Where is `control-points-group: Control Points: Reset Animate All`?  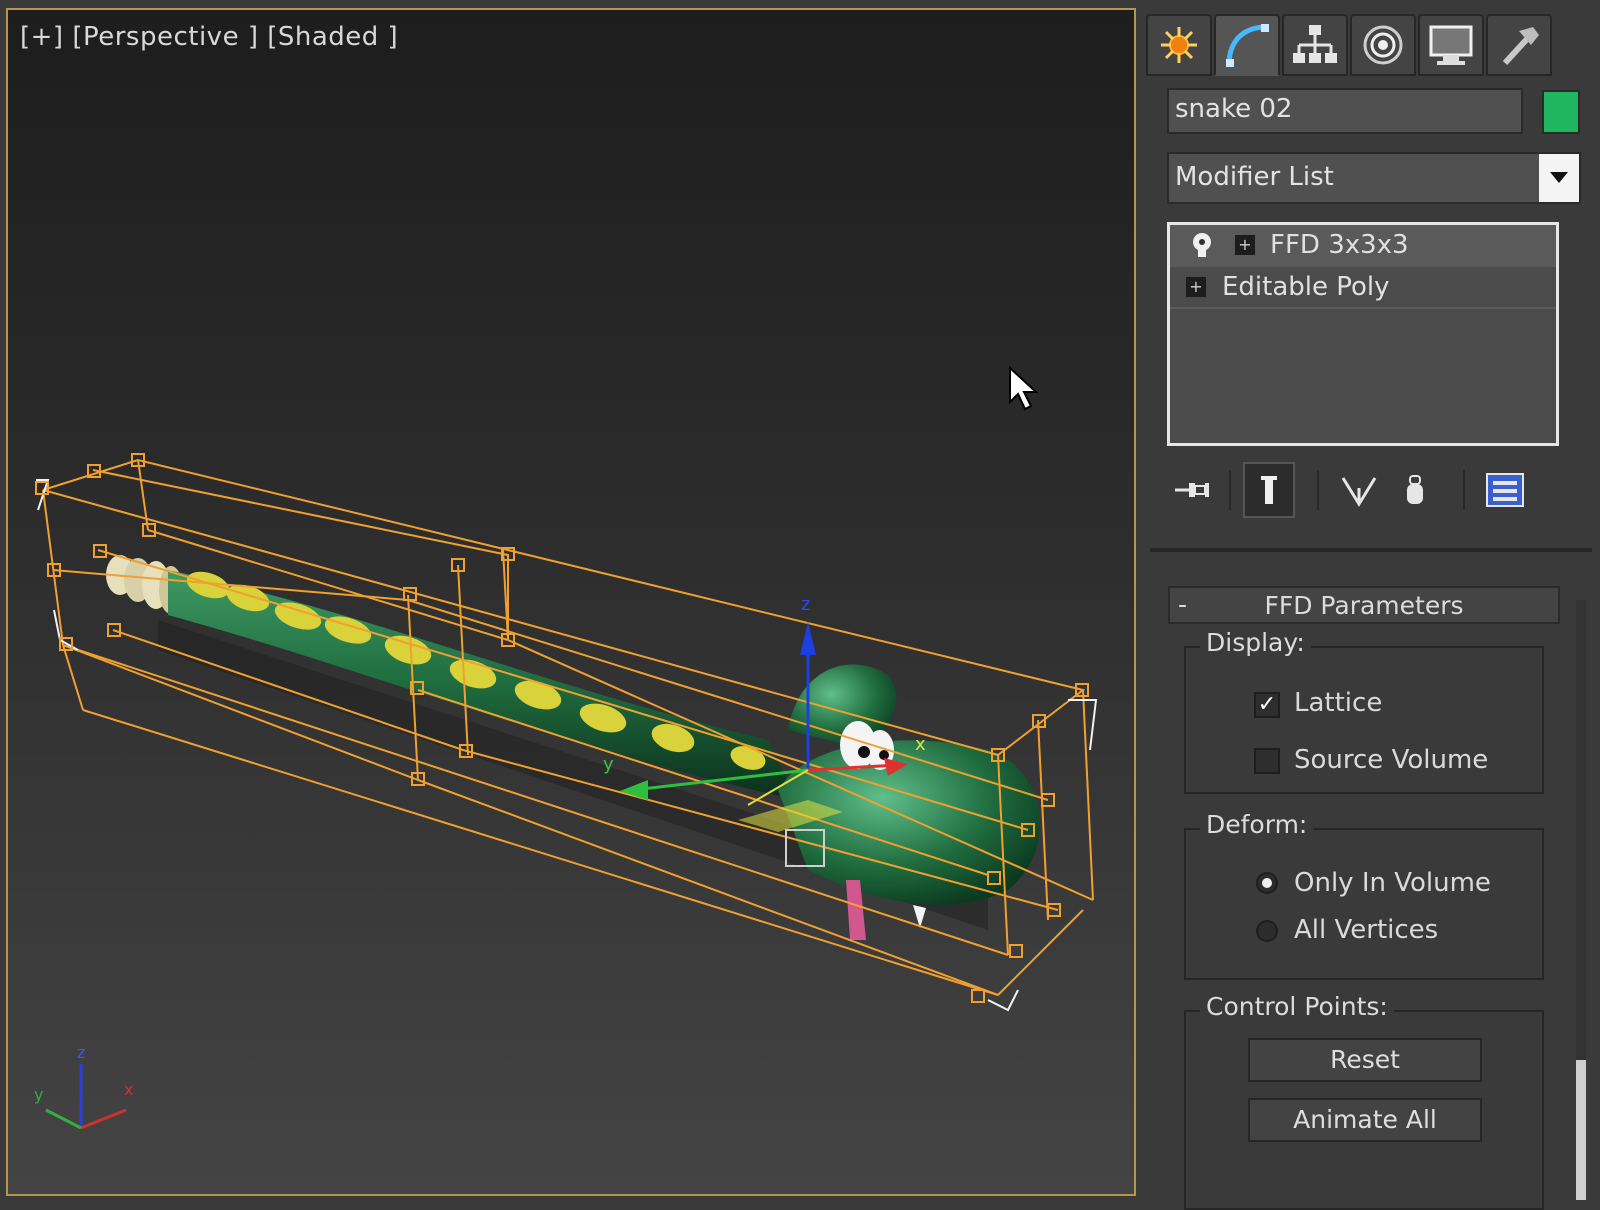
control-points-group: Control Points: Reset Animate All is located at coordinates (1364, 1101).